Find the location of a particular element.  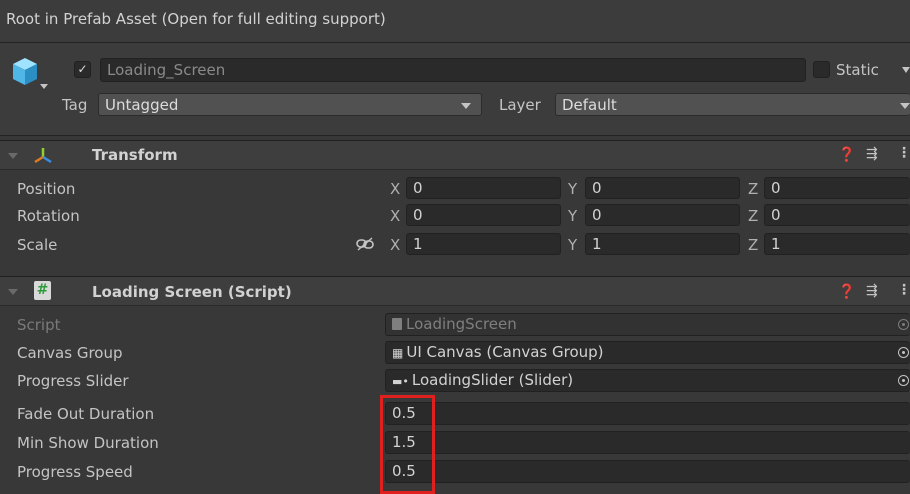

slider-icon: ▬• is located at coordinates (400, 381).